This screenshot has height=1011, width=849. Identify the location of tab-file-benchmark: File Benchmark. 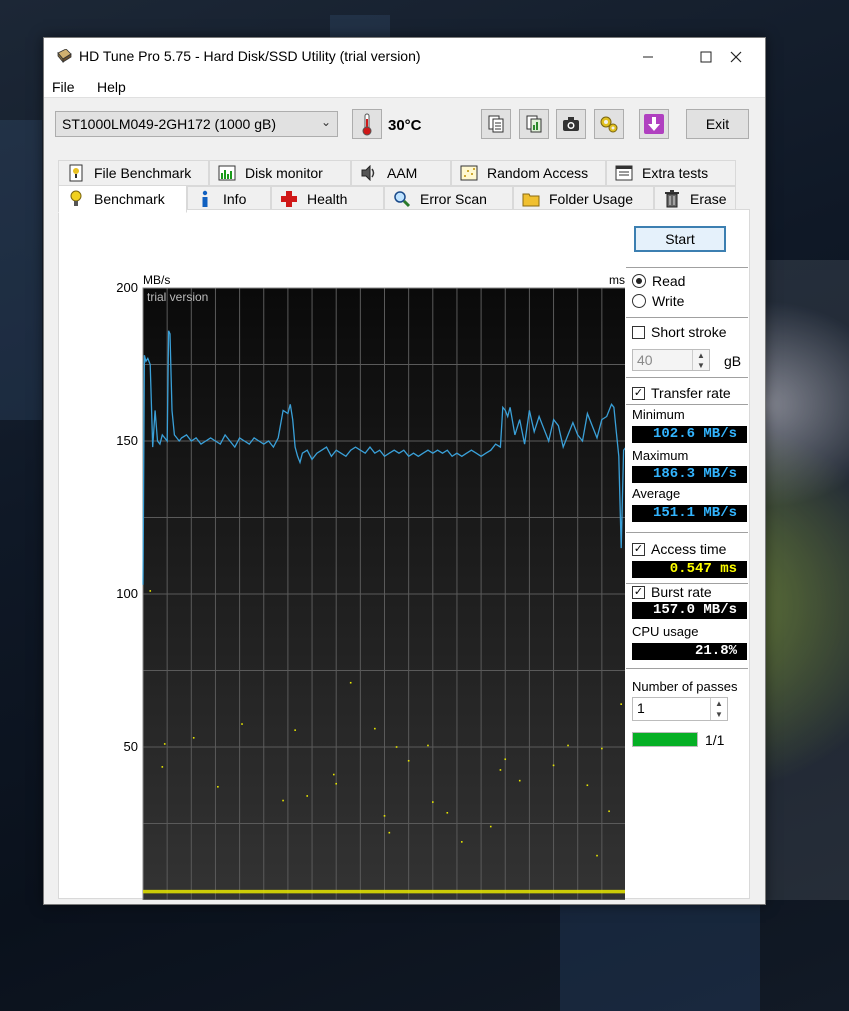
(133, 173).